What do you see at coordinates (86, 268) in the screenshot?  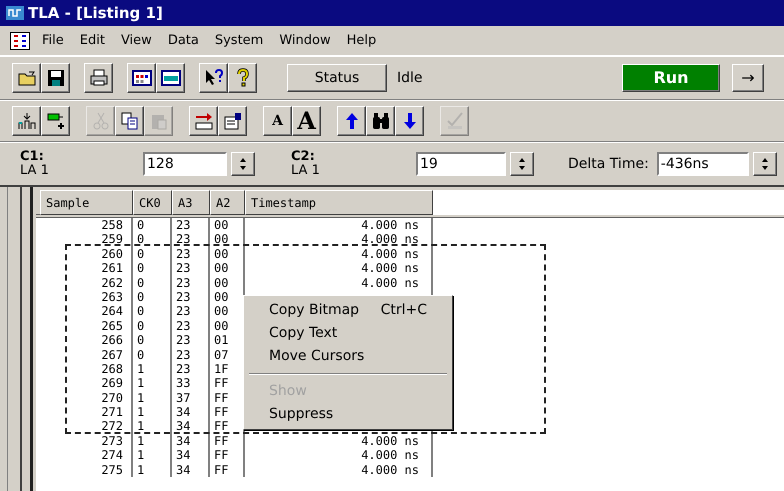 I see `table-cell: 261` at bounding box center [86, 268].